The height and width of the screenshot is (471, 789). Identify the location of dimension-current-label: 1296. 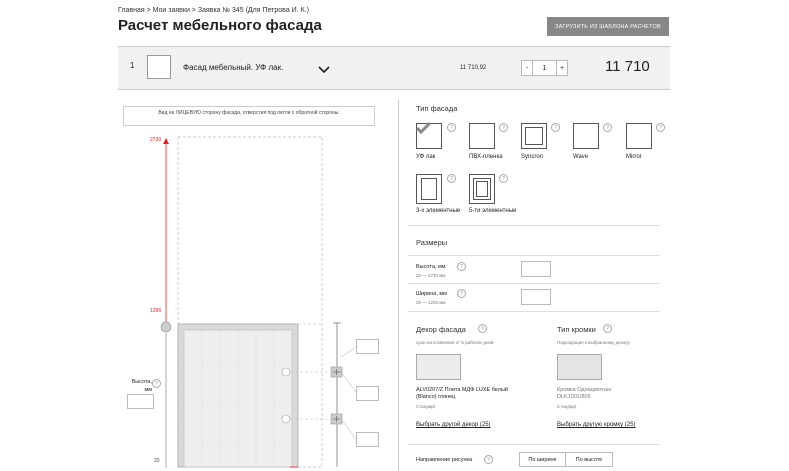
(156, 311).